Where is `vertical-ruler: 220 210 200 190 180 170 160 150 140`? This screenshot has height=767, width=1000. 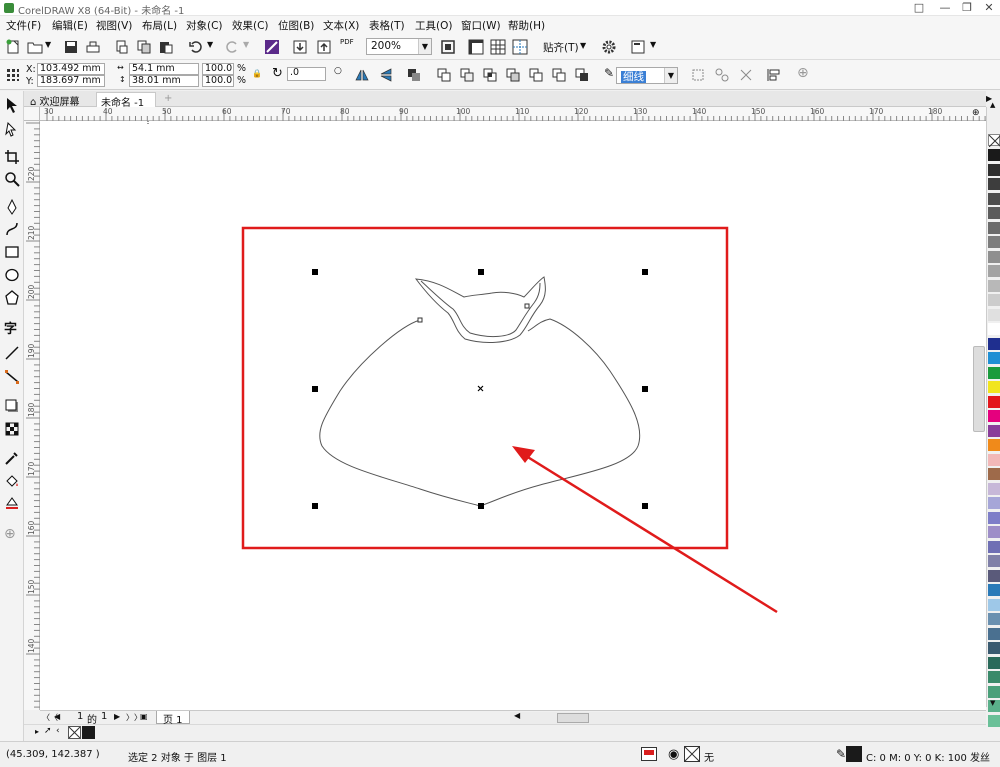
vertical-ruler: 220 210 200 190 180 170 160 150 140 is located at coordinates (32, 415).